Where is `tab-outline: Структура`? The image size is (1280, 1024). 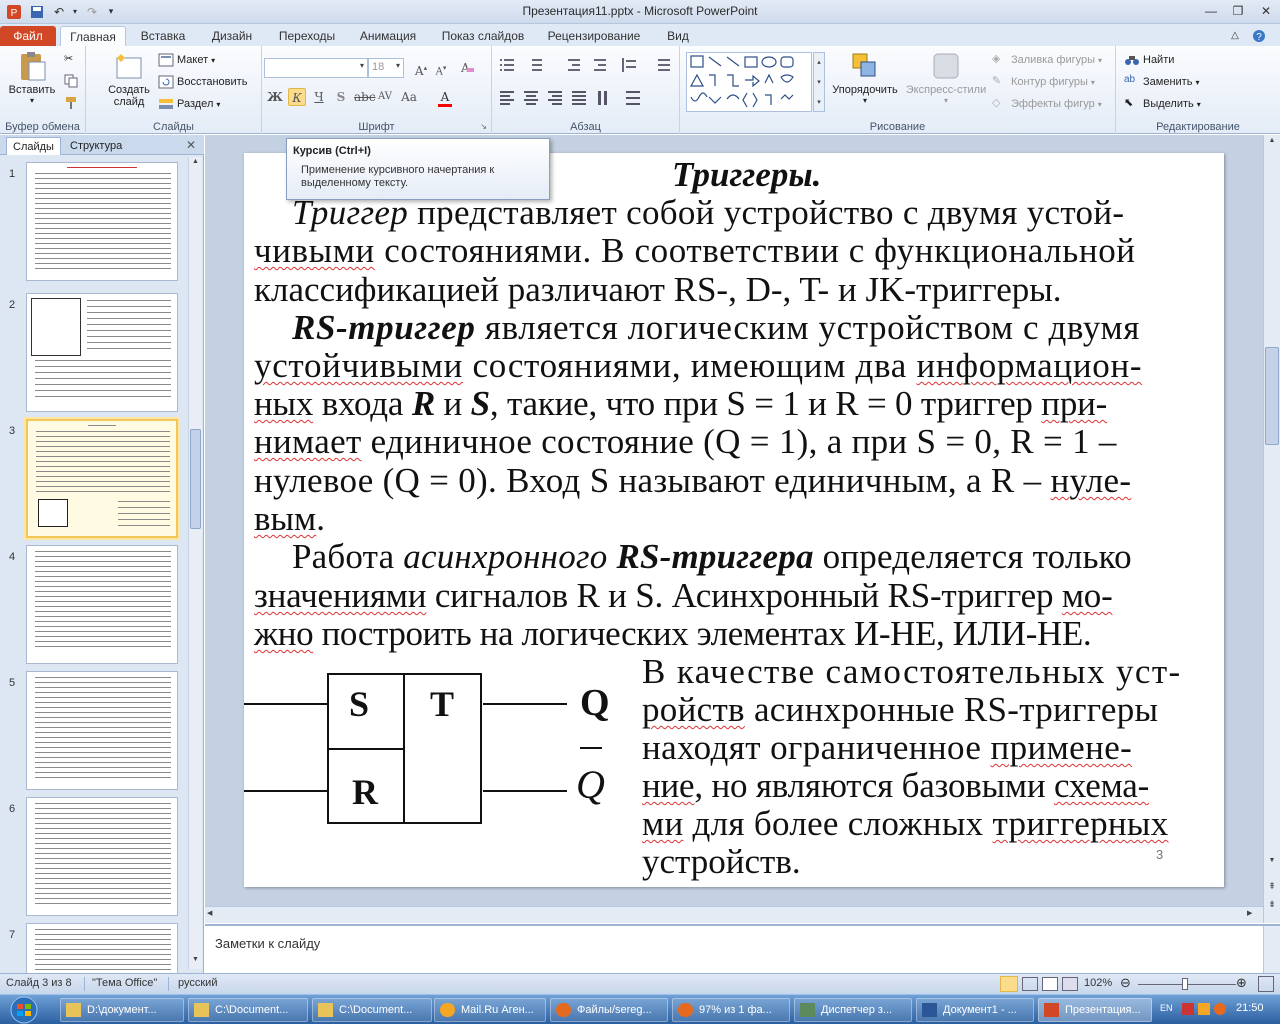
tab-outline: Структура is located at coordinates (96, 146).